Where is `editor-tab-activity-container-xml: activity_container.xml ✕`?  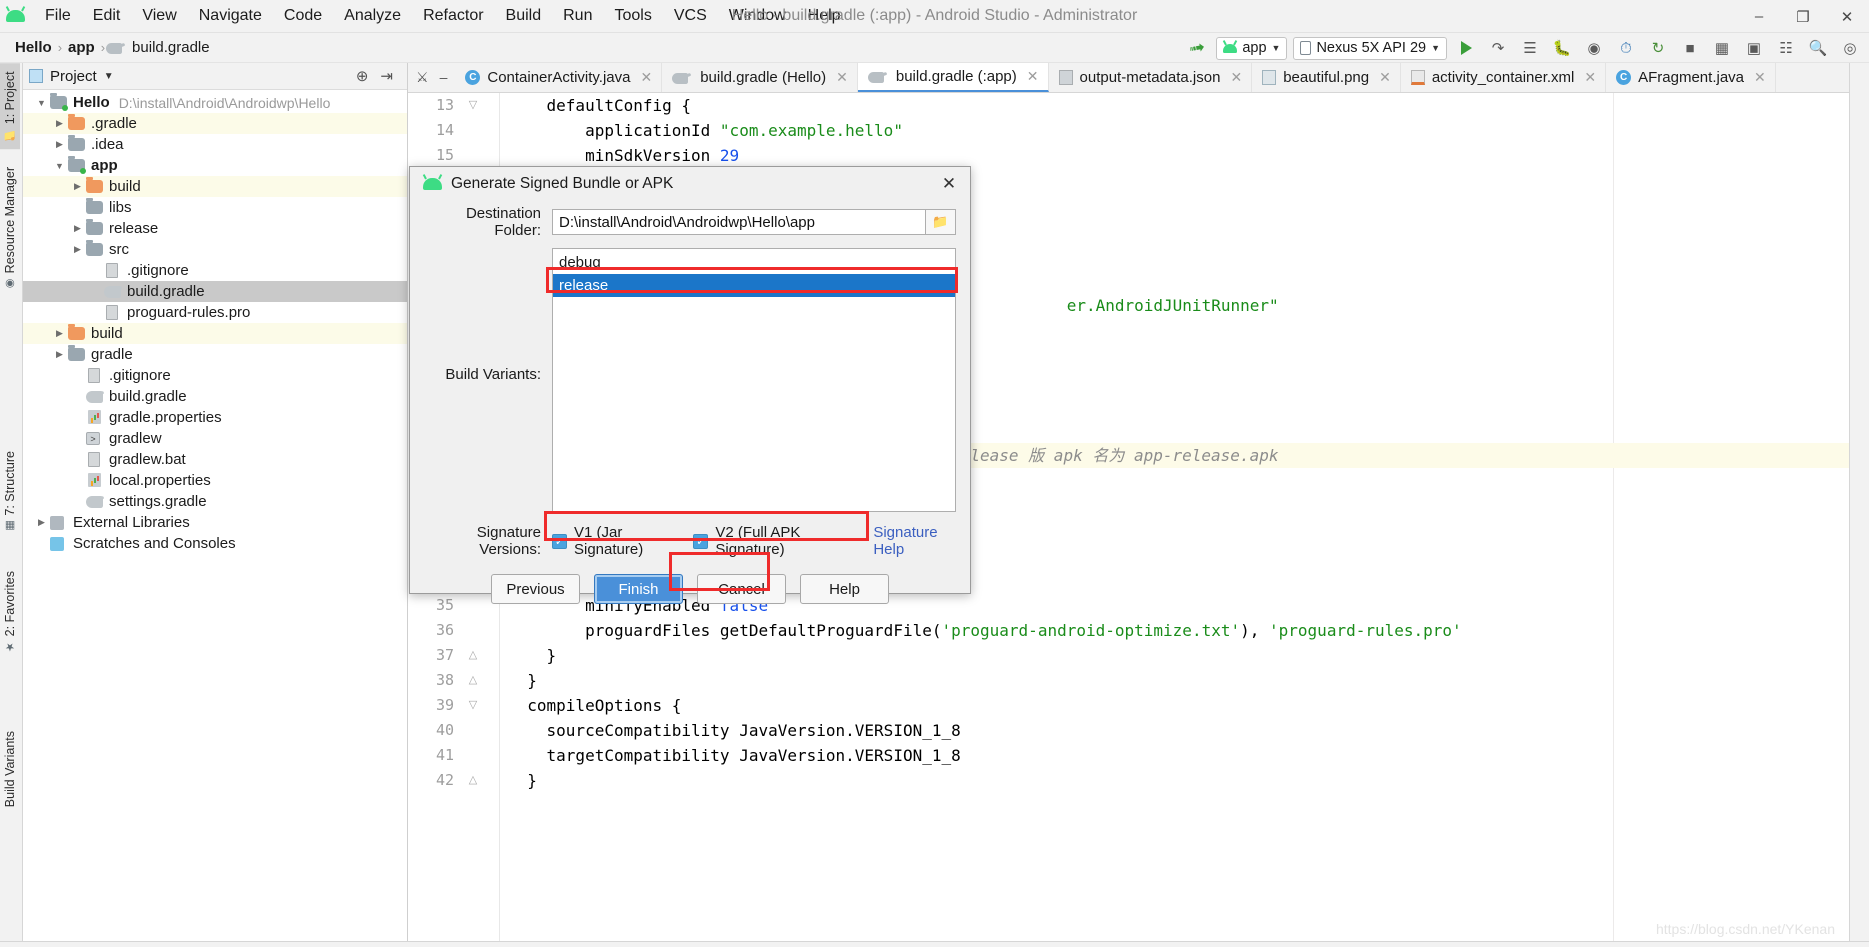
editor-tab-activity-container-xml: activity_container.xml ✕ is located at coordinates (1504, 77).